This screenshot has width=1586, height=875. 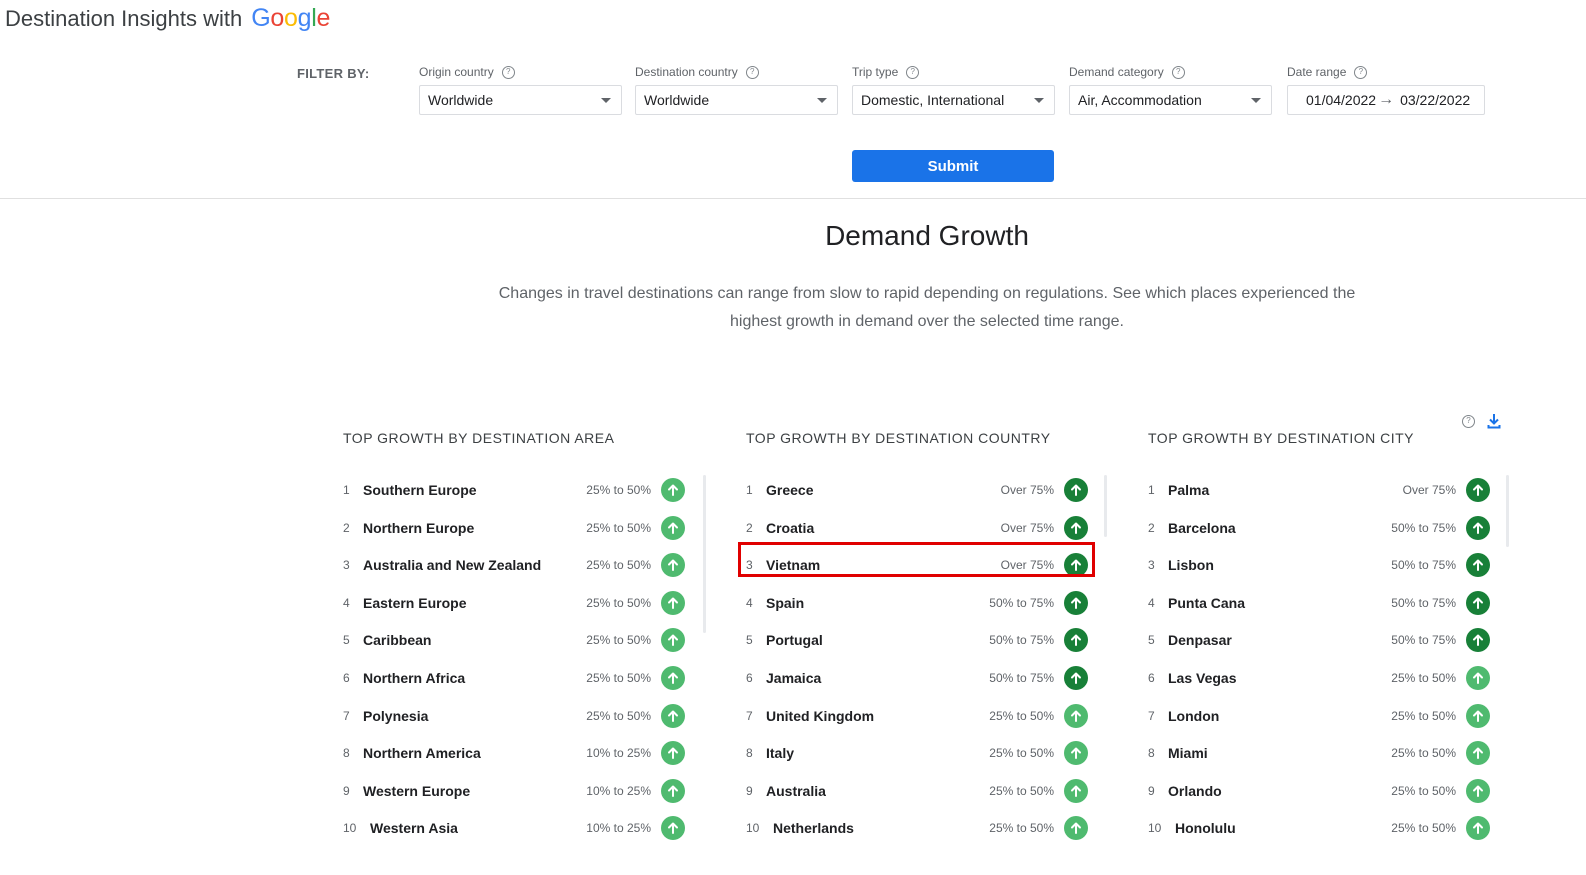 I want to click on list-item: 5 Caribbean 25% to 50%, so click(x=515, y=640).